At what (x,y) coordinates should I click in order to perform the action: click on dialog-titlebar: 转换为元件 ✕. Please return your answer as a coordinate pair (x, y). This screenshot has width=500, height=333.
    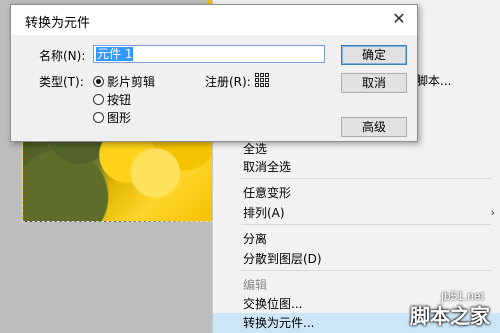
    Looking at the image, I should click on (214, 20).